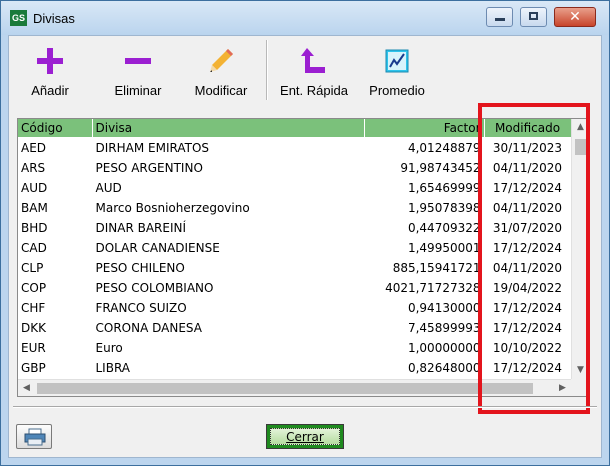 The height and width of the screenshot is (466, 610). Describe the element at coordinates (228, 188) in the screenshot. I see `cell-name: AUD` at that location.